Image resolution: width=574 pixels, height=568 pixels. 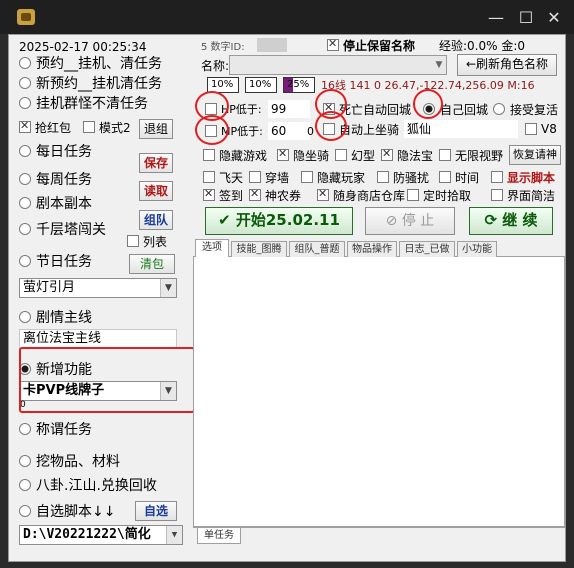 I want to click on radio-festival: 节日任务, so click(x=55, y=261).